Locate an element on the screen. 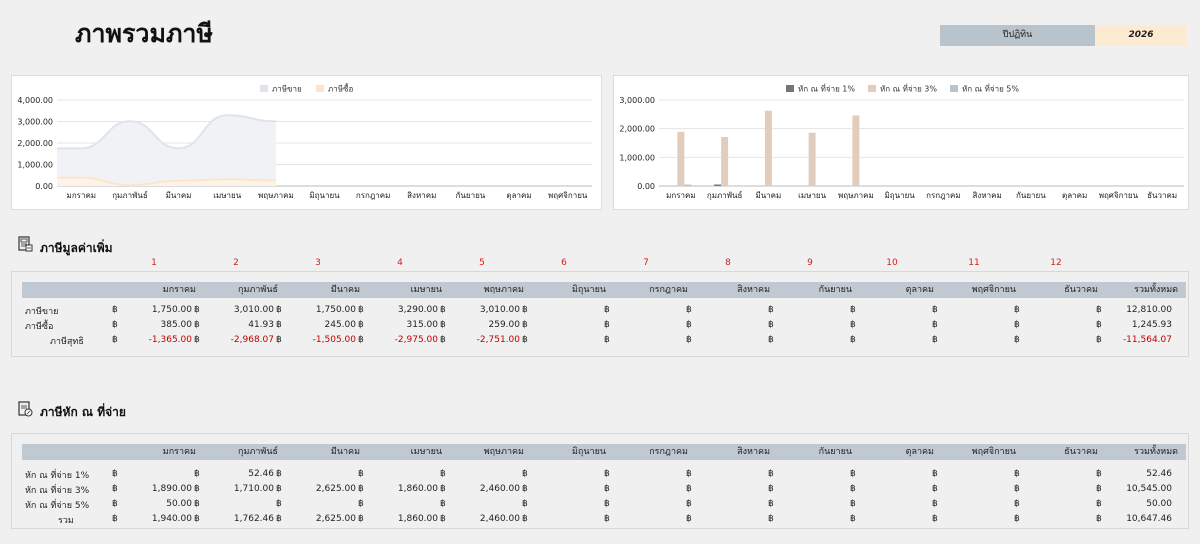 The height and width of the screenshot is (544, 1200). value-cell: ฿ 52.46 is located at coordinates (235, 474).